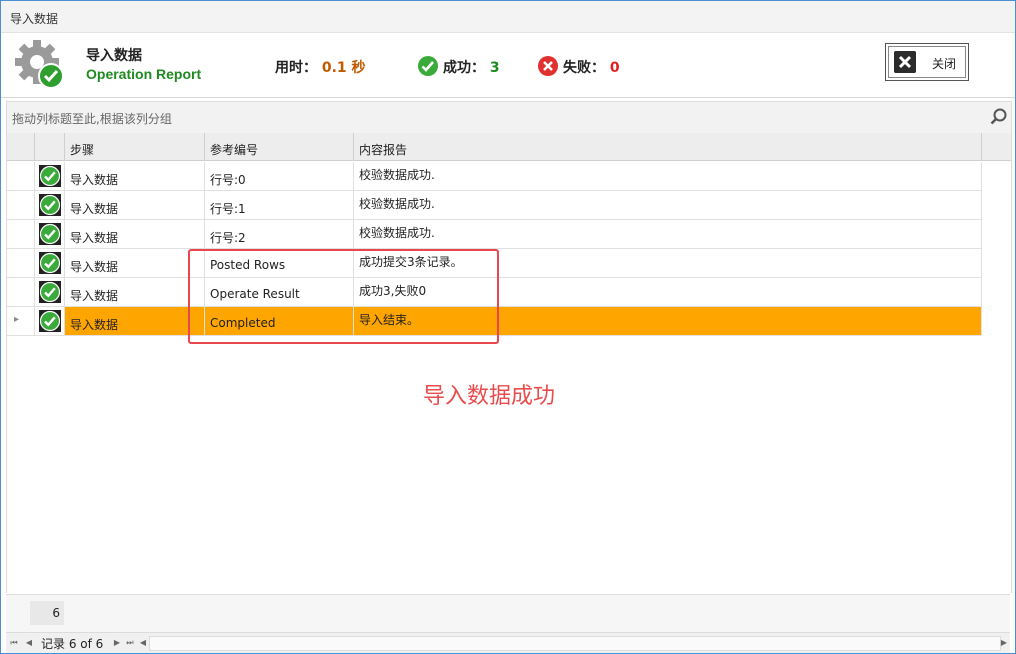 The height and width of the screenshot is (654, 1016). I want to click on success-value: 3, so click(494, 68).